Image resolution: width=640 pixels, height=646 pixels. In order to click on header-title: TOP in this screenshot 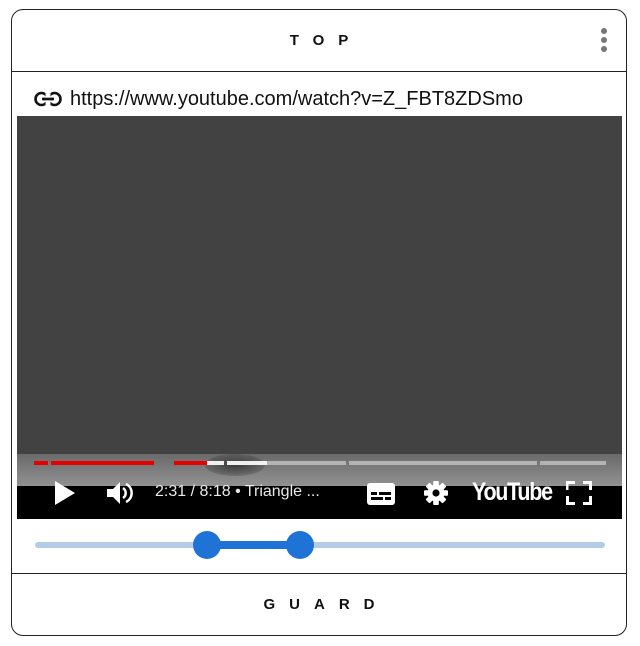, I will do `click(326, 40)`.